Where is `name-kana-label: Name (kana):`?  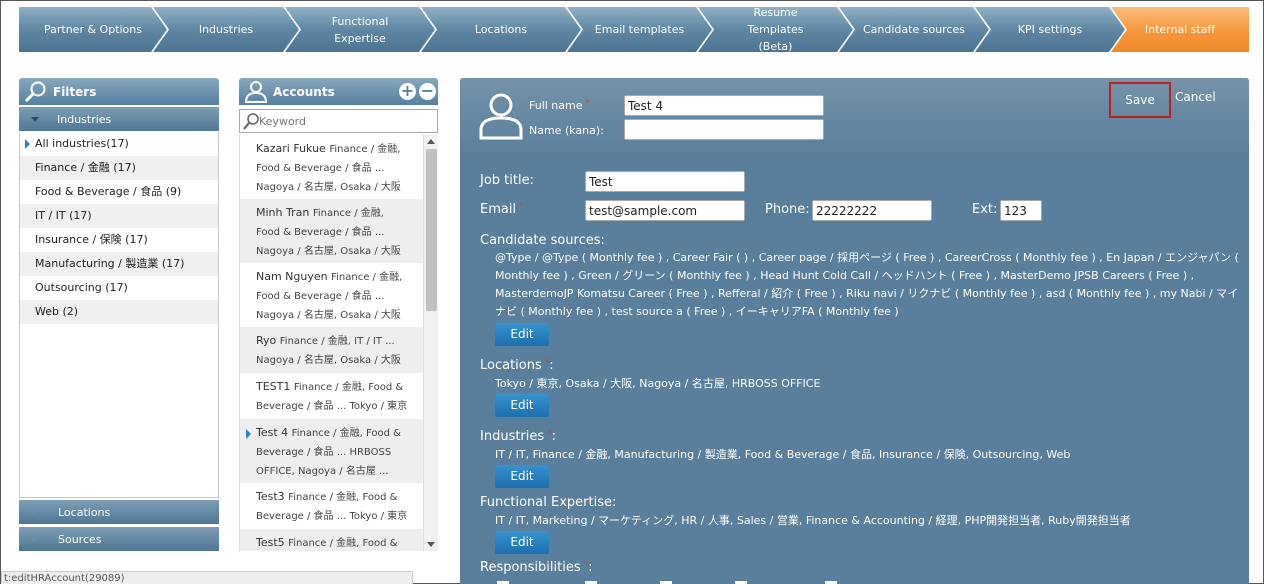
name-kana-label: Name (kana): is located at coordinates (566, 130).